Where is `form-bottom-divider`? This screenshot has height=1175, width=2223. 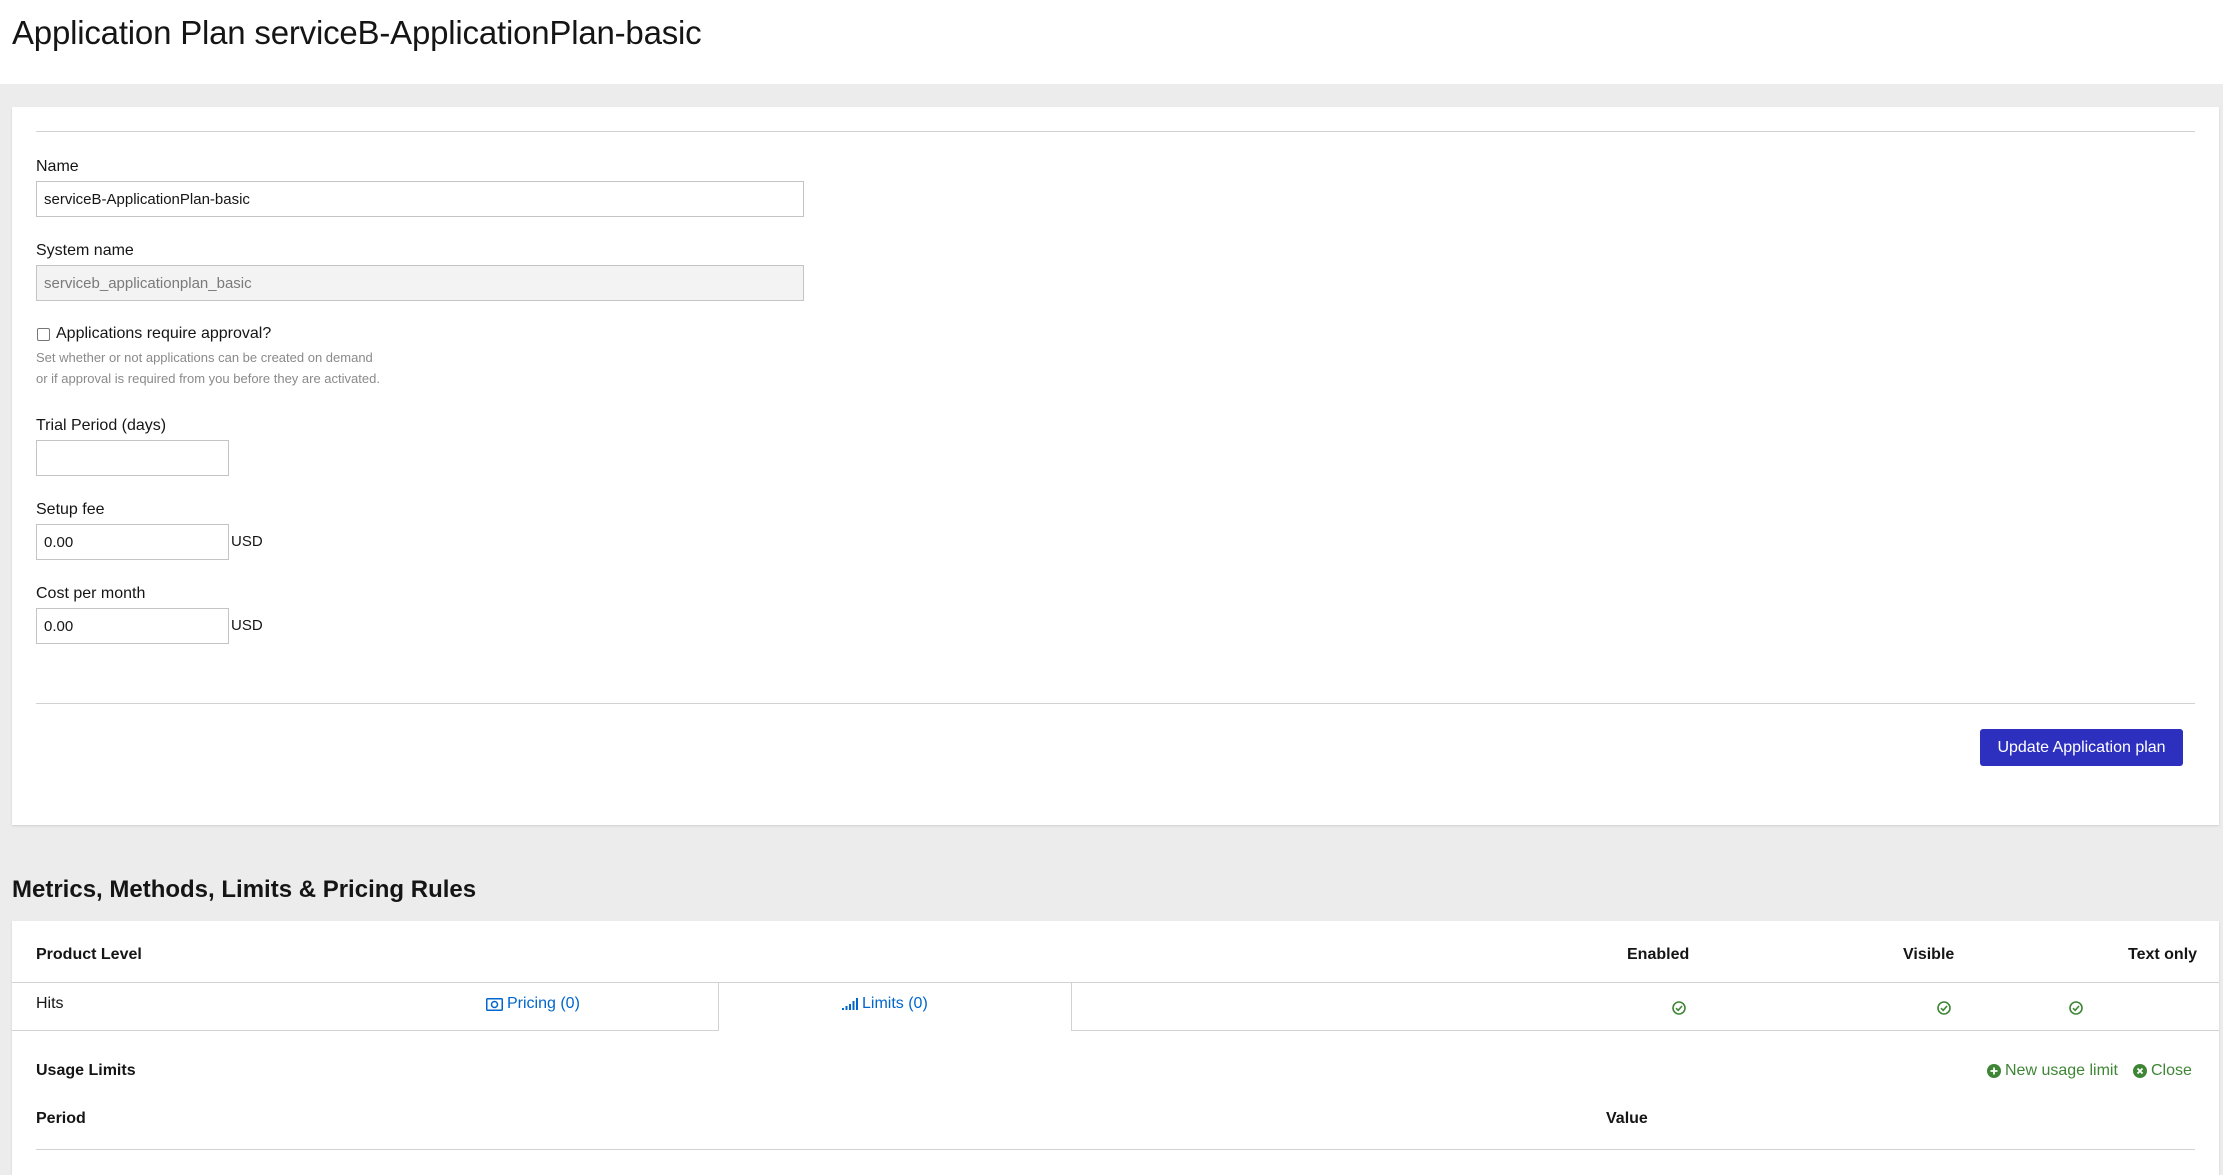
form-bottom-divider is located at coordinates (1115, 703).